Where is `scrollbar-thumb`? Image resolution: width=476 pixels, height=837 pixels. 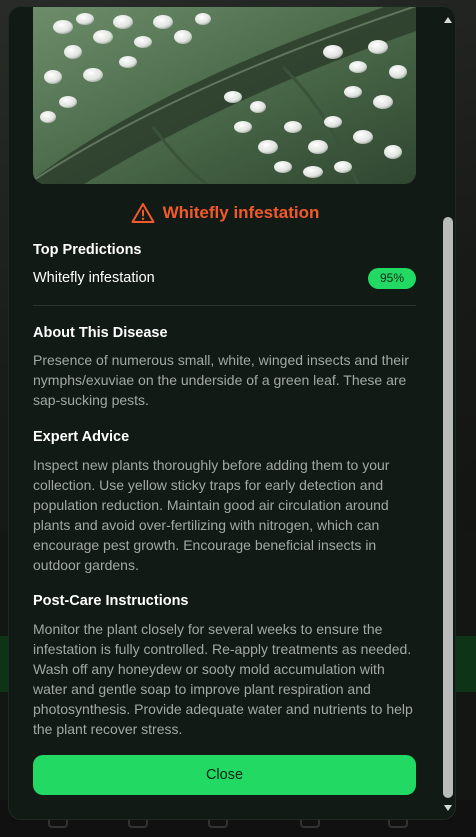 scrollbar-thumb is located at coordinates (448, 507).